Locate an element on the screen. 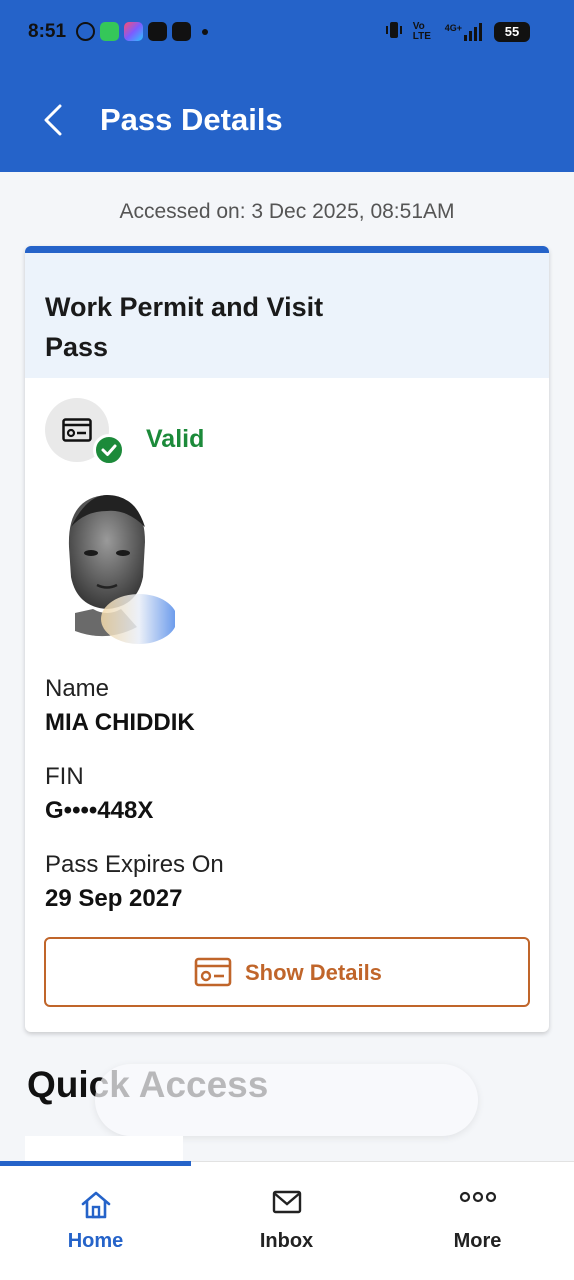  field-label-expiry: Pass Expires On is located at coordinates (134, 864).